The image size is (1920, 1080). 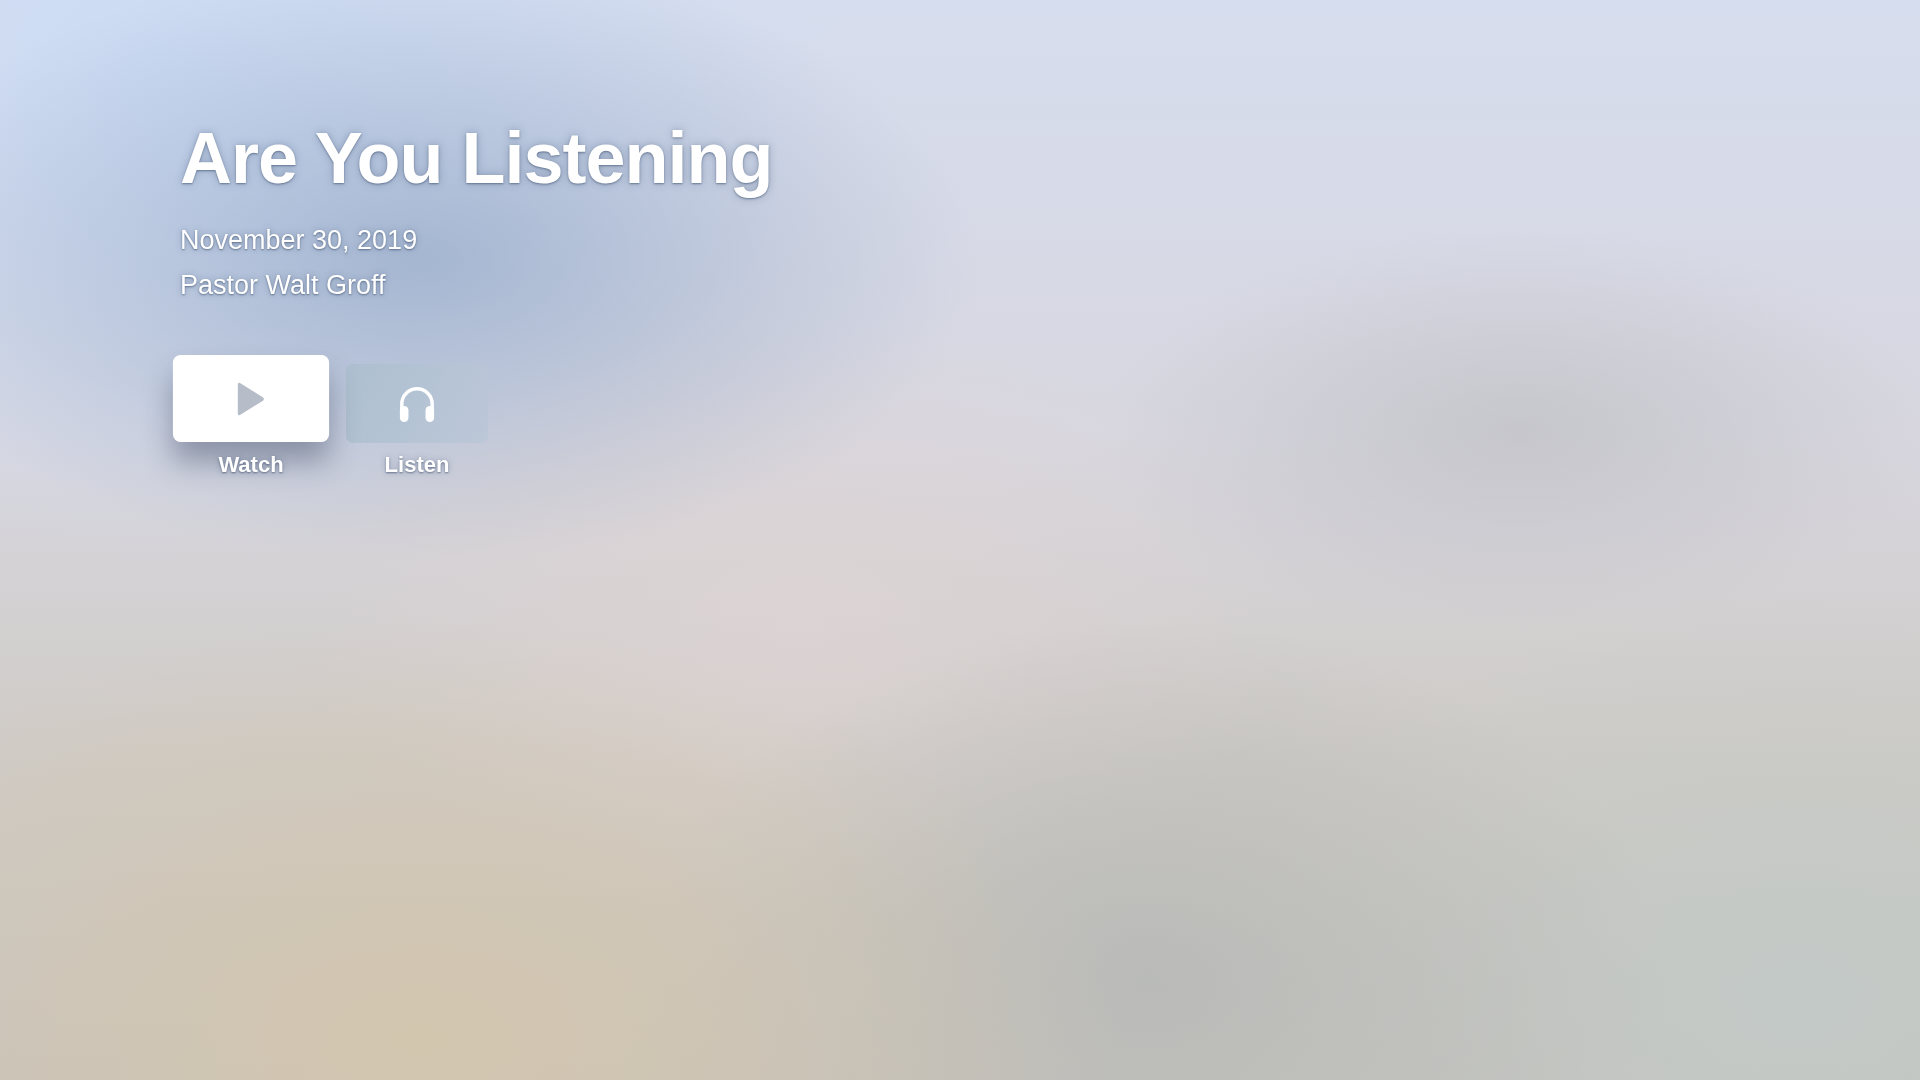 What do you see at coordinates (251, 465) in the screenshot?
I see `button-label: Watch` at bounding box center [251, 465].